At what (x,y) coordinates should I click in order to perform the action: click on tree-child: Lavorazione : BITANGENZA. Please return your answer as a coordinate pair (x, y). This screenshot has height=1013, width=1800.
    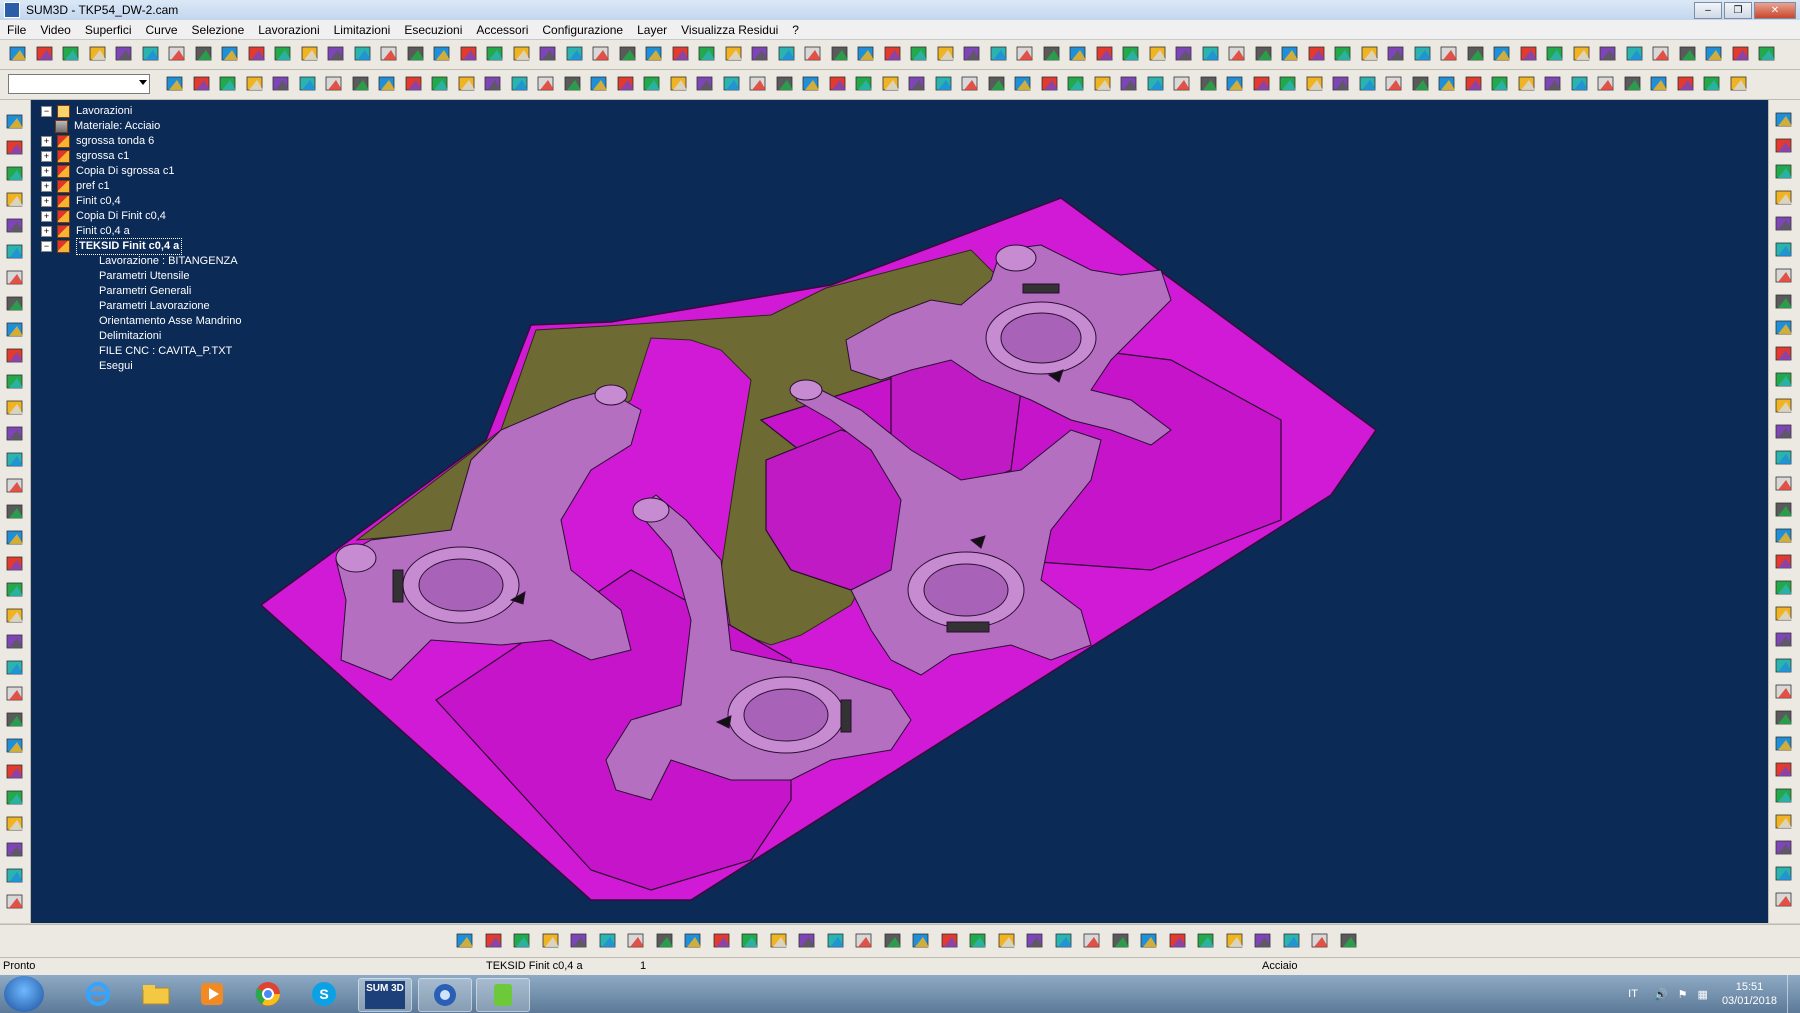
    Looking at the image, I should click on (170, 261).